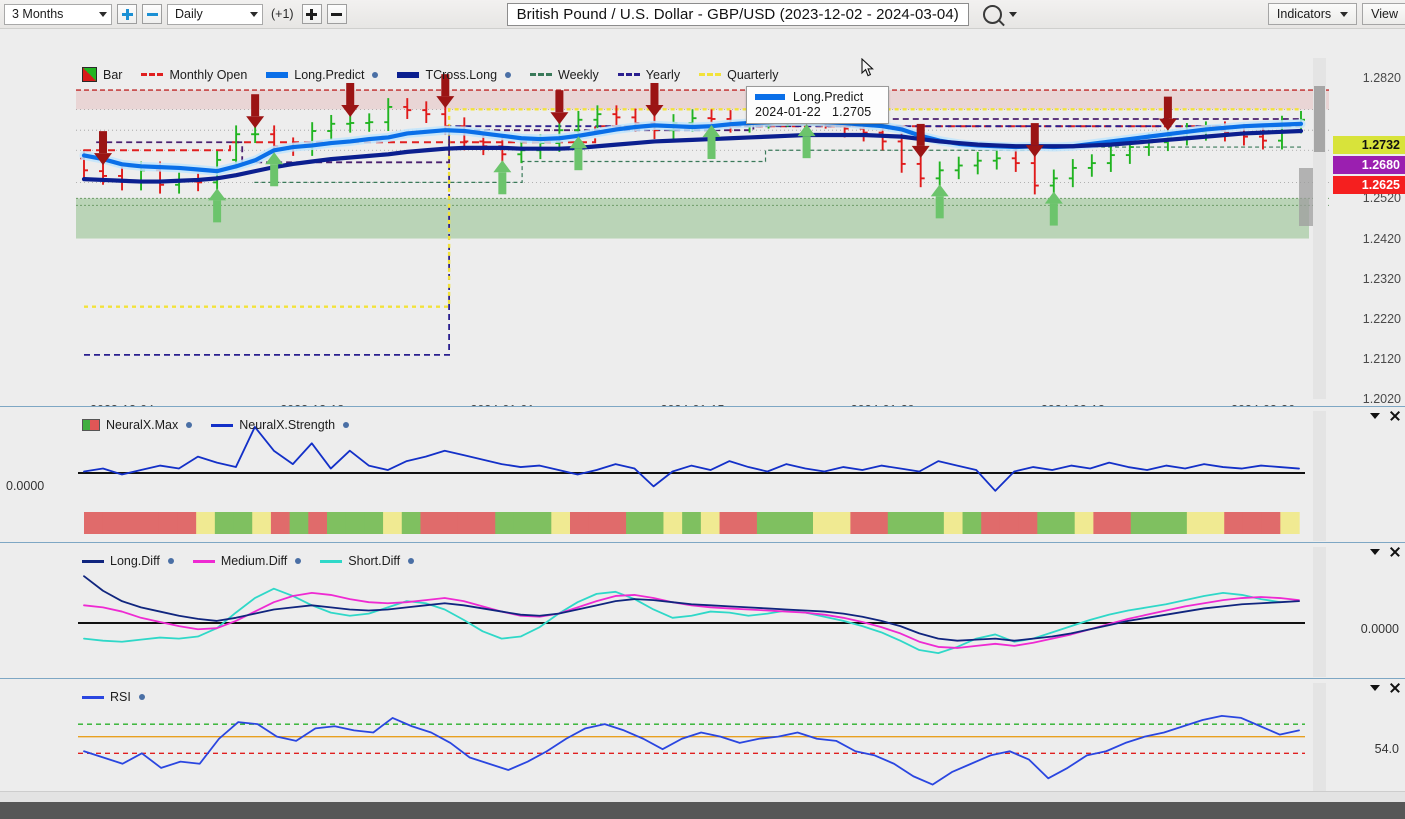 The height and width of the screenshot is (819, 1405). Describe the element at coordinates (1381, 238) in the screenshot. I see `price-y-tick: 1.2420` at that location.